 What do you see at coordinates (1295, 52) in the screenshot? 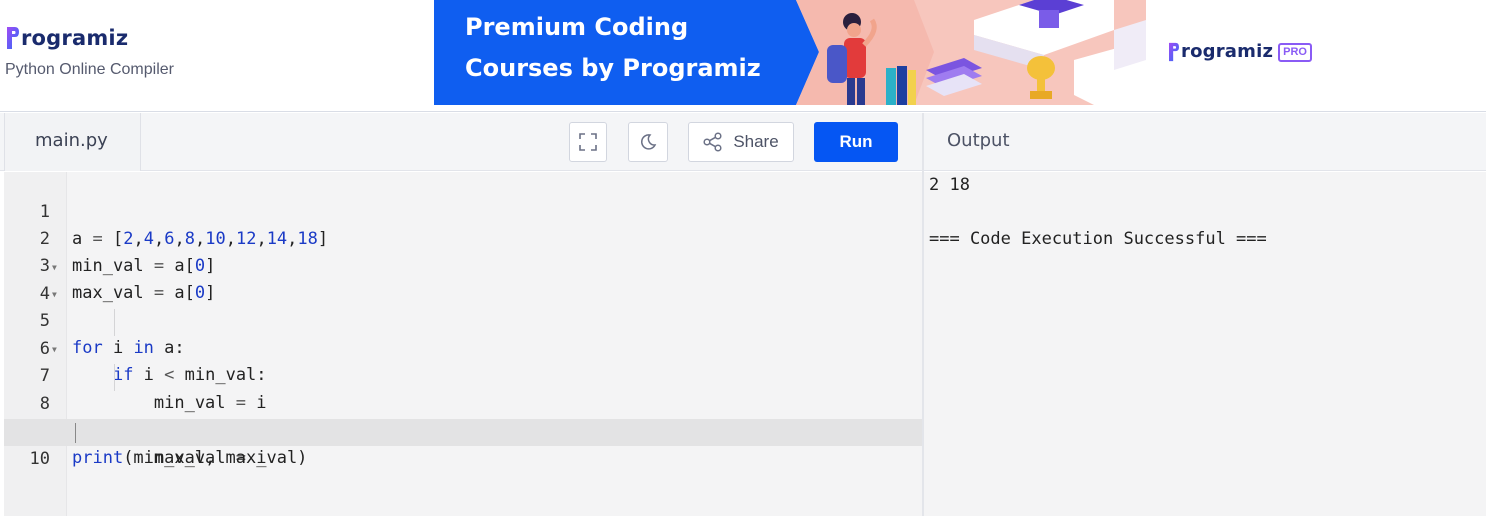
I see `pro-badge: PRO` at bounding box center [1295, 52].